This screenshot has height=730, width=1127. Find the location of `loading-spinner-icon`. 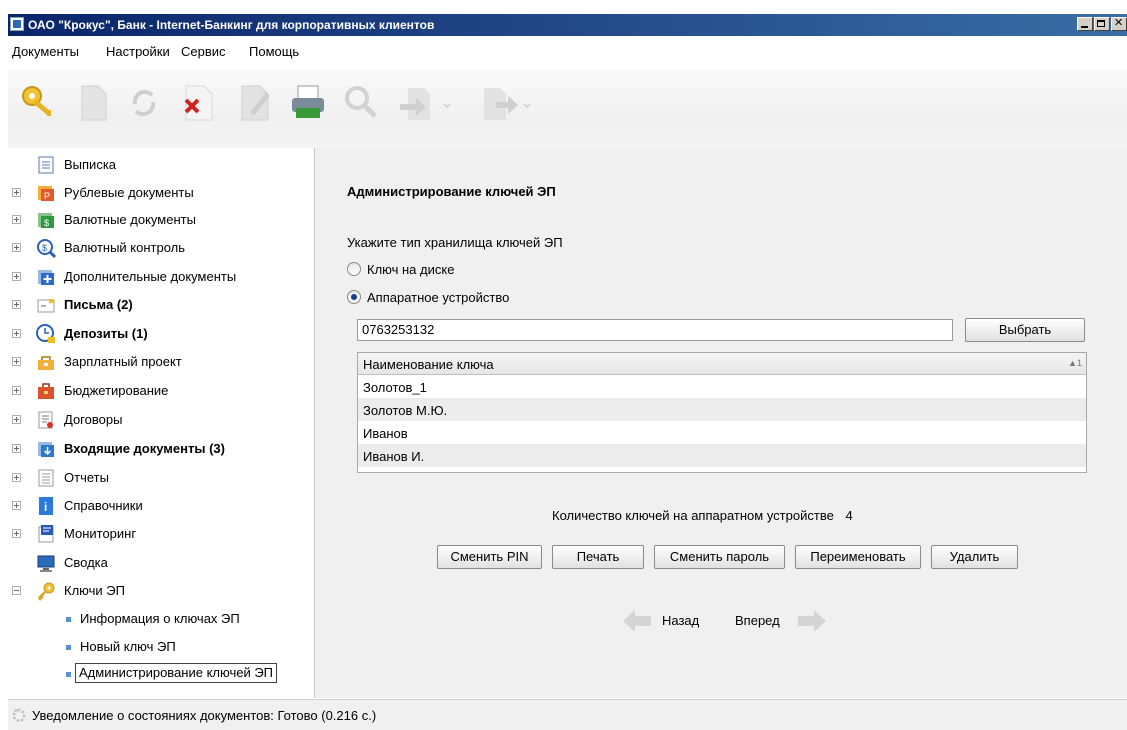

loading-spinner-icon is located at coordinates (19, 715).